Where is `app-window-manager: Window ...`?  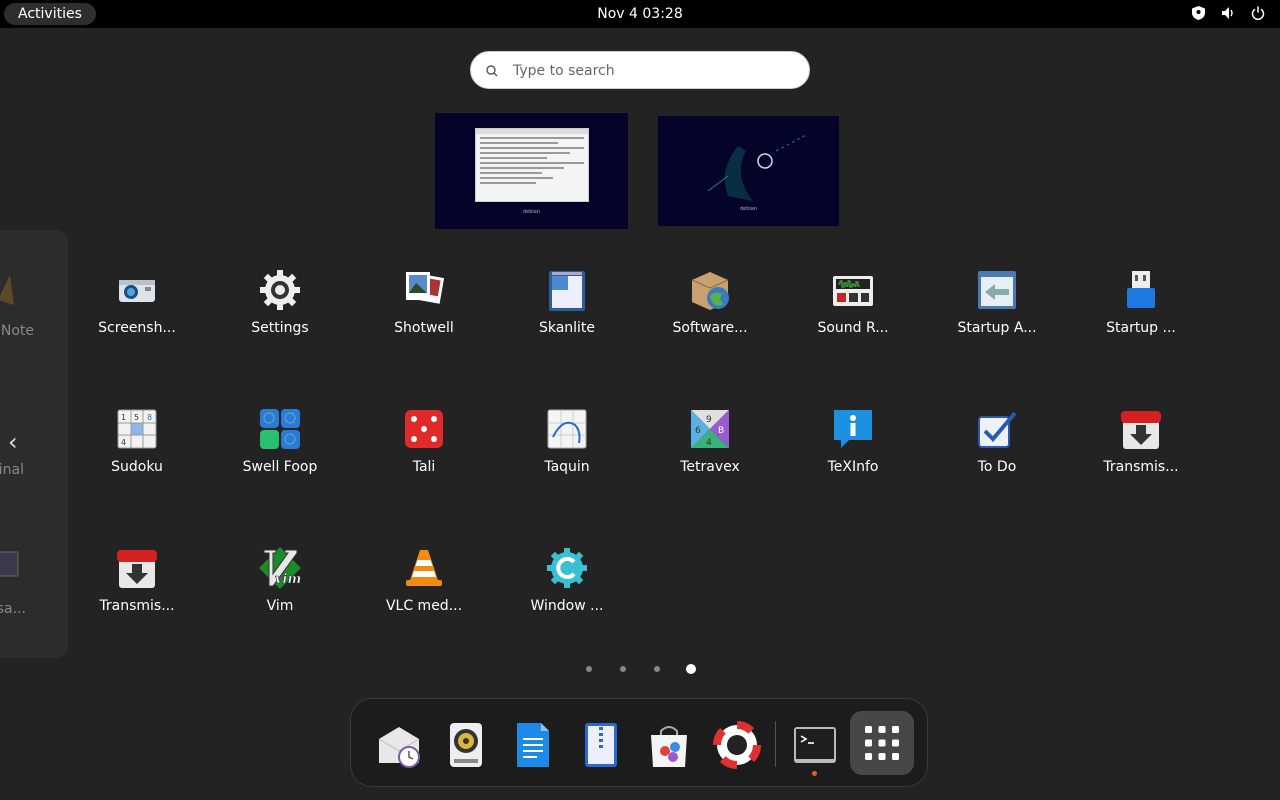 app-window-manager: Window ... is located at coordinates (567, 596).